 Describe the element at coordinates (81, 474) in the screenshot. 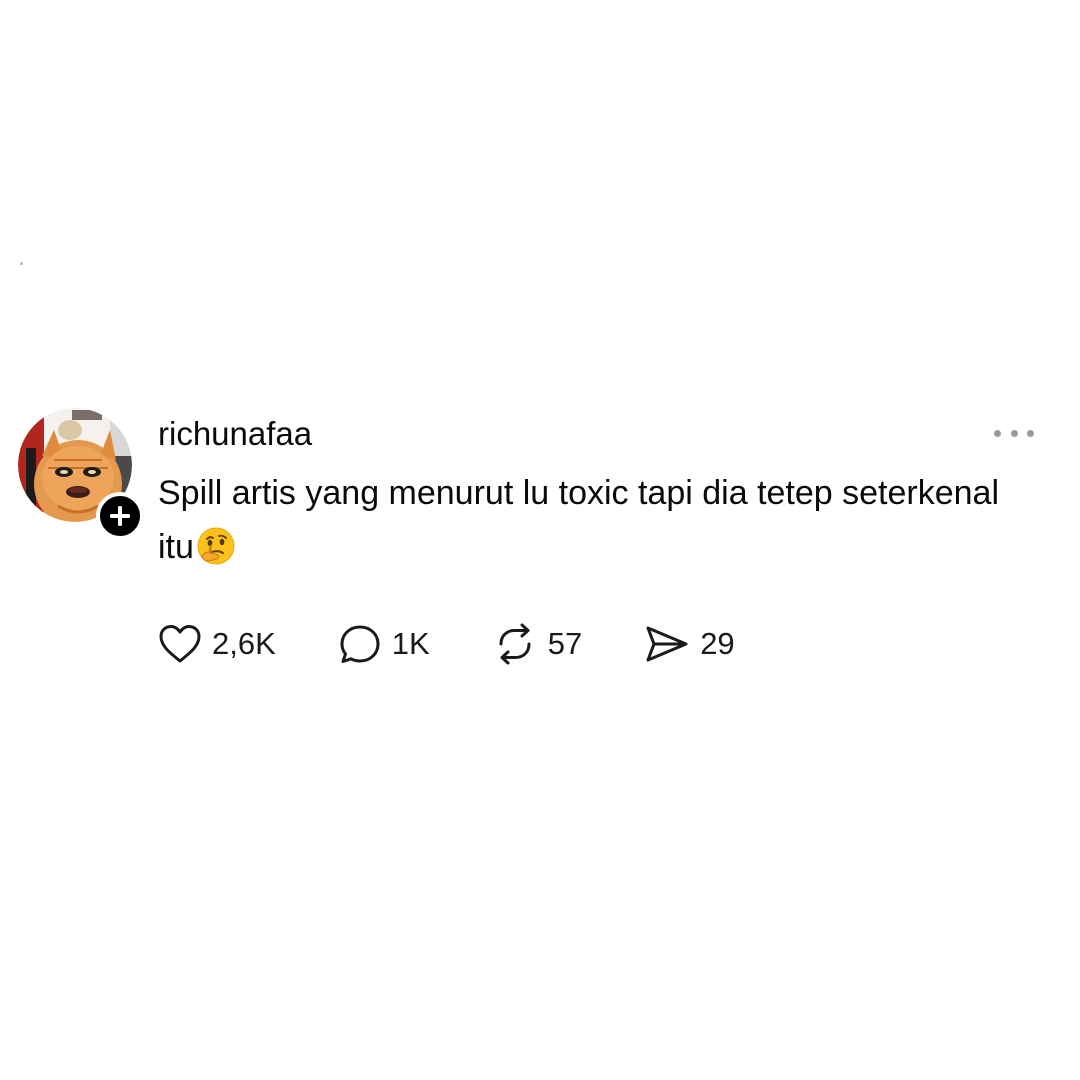

I see `avatar-container` at that location.